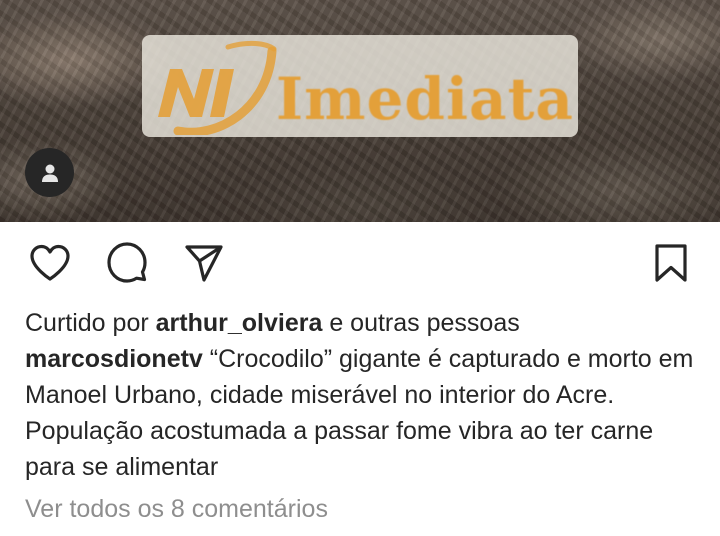 The image size is (720, 536). Describe the element at coordinates (424, 323) in the screenshot. I see `likes-suffix: e outras pessoas` at that location.